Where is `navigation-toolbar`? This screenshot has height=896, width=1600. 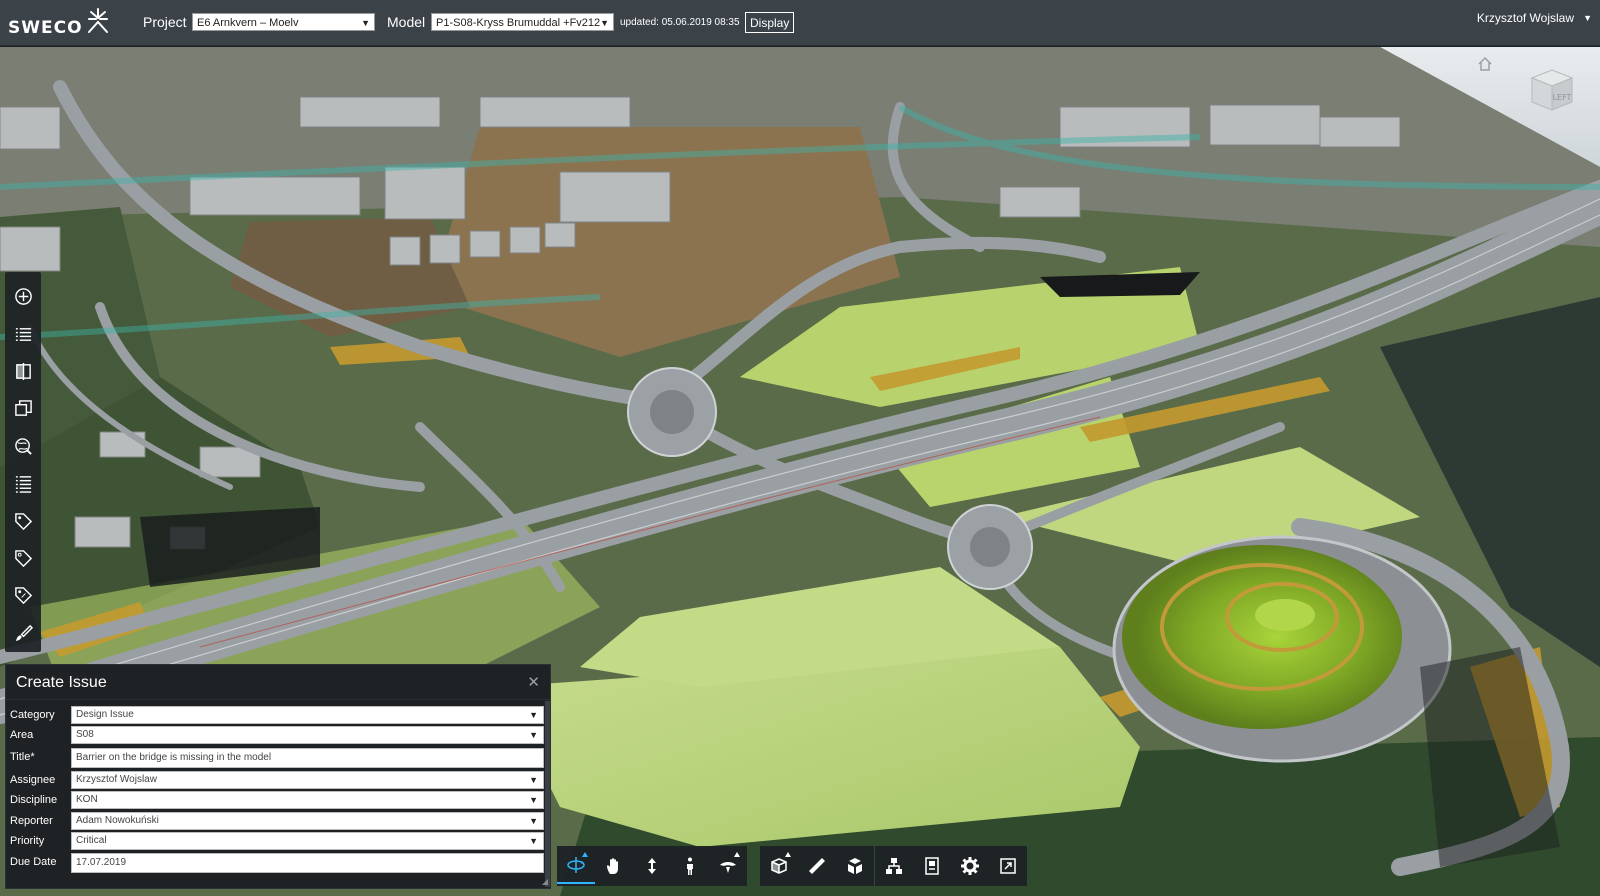
navigation-toolbar is located at coordinates (652, 866).